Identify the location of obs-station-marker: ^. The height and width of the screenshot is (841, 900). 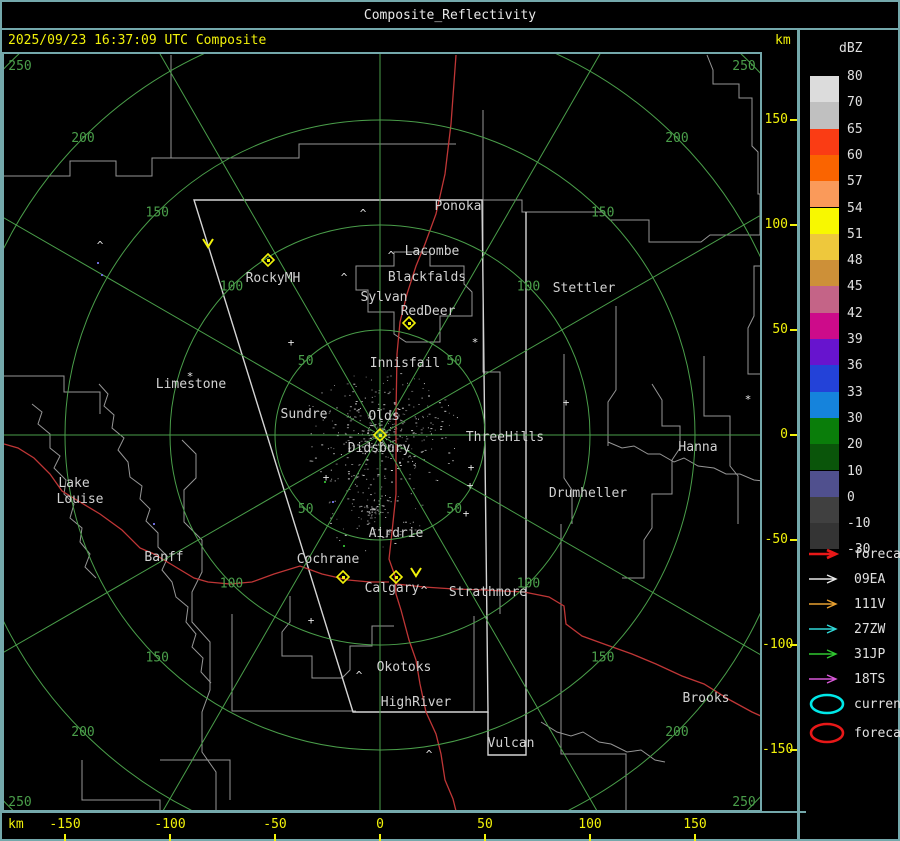
(344, 277).